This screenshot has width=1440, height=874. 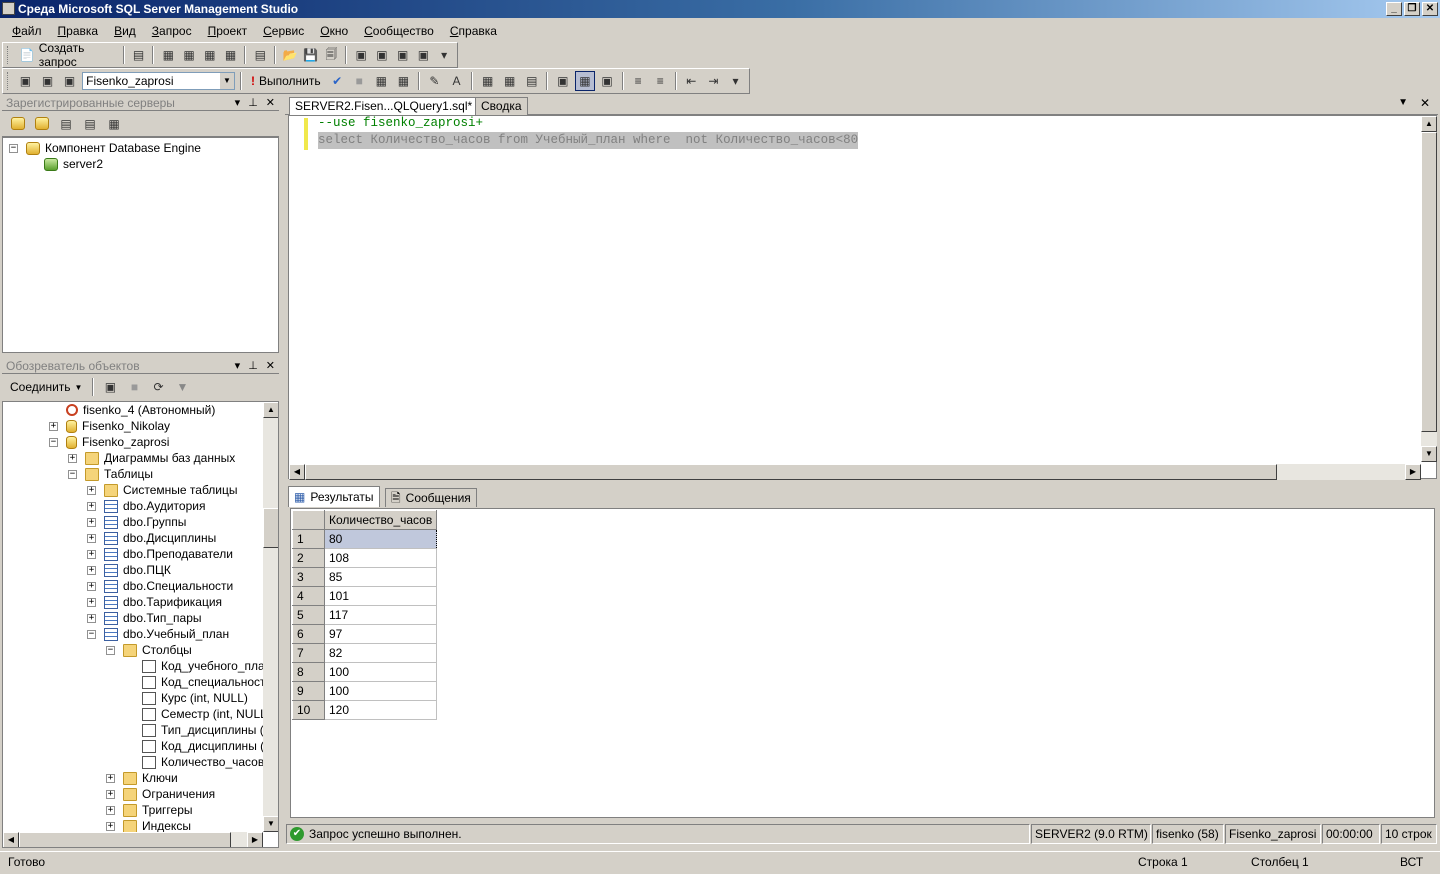 I want to click on close-button: ✕, so click(x=1430, y=9).